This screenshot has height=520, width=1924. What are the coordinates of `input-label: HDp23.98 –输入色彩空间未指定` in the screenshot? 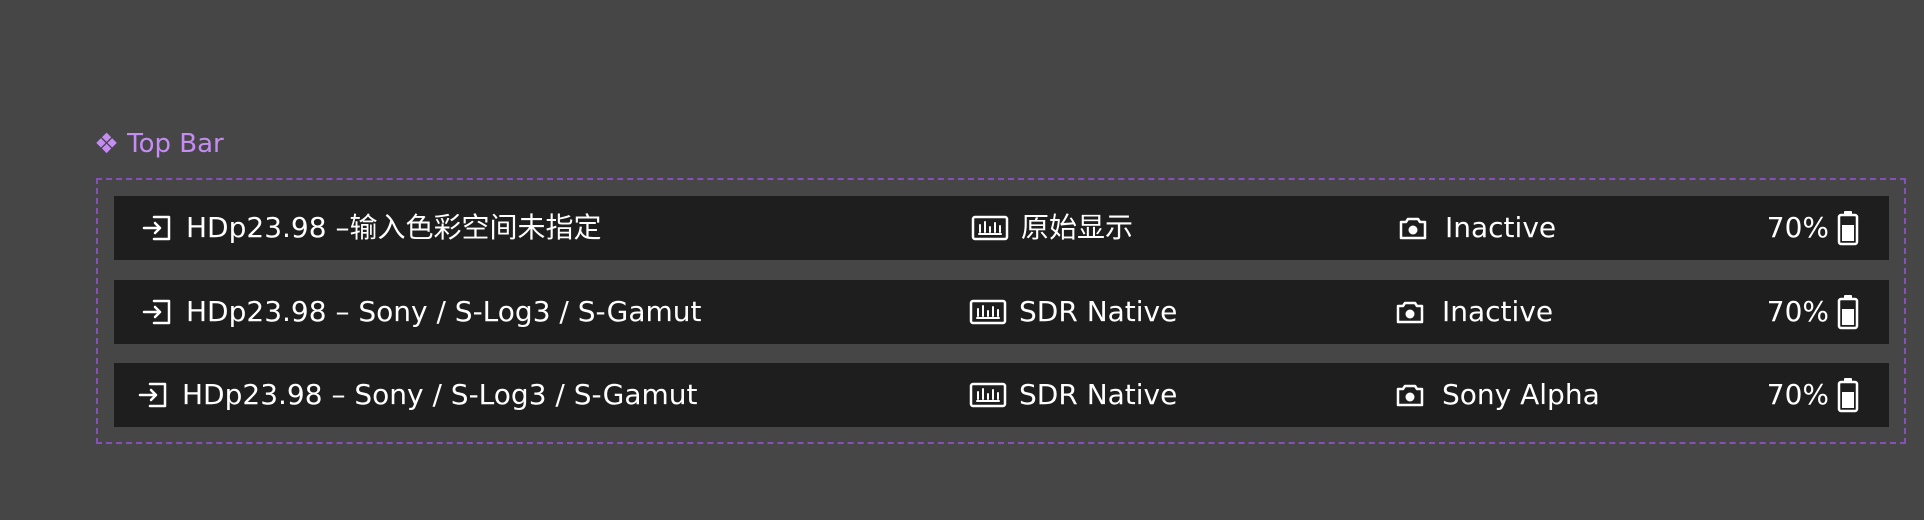 It's located at (394, 227).